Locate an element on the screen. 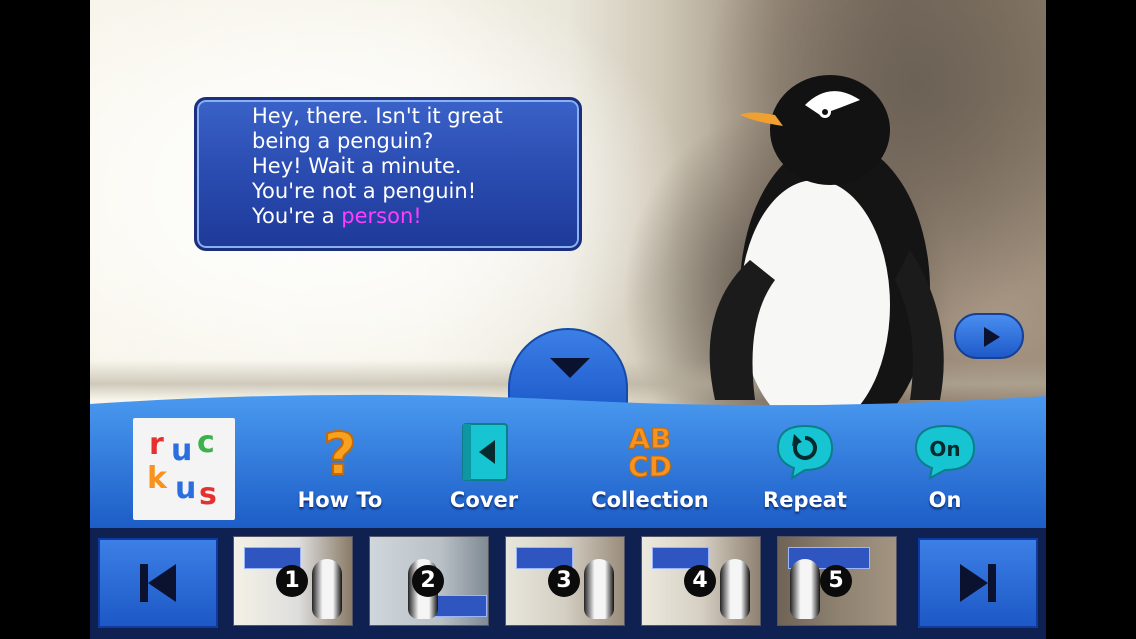 Image resolution: width=1136 pixels, height=639 pixels. skip-back-icon is located at coordinates (158, 583).